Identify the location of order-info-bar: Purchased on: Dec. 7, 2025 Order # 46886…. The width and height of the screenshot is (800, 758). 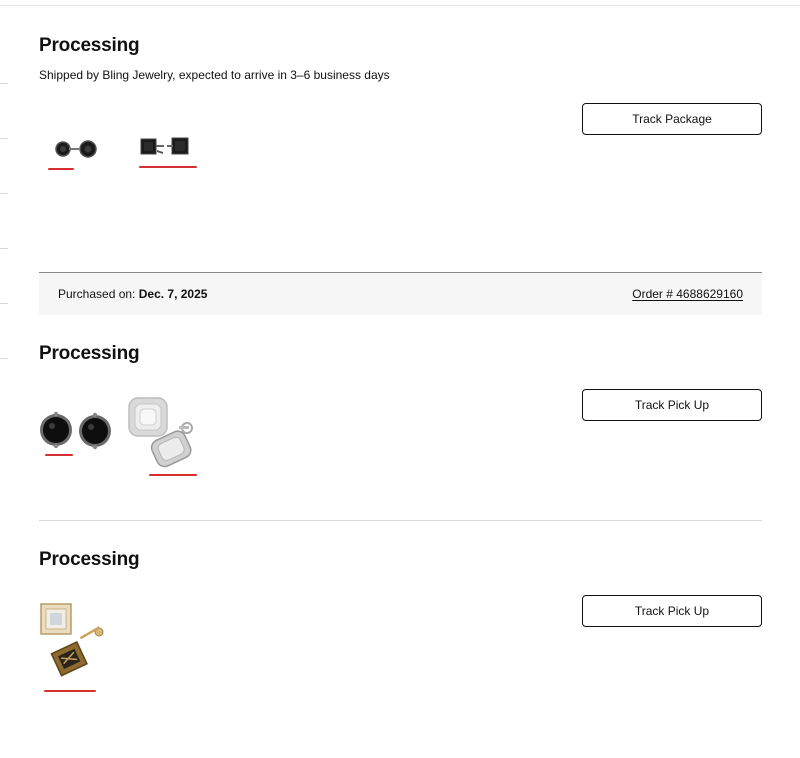
(400, 294).